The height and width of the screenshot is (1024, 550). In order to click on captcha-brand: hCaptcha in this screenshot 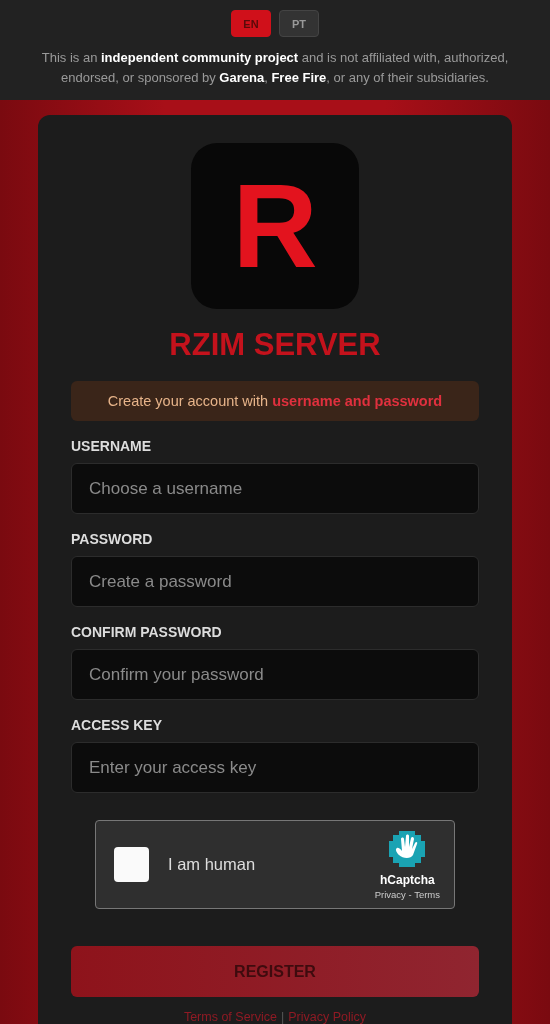, I will do `click(407, 880)`.